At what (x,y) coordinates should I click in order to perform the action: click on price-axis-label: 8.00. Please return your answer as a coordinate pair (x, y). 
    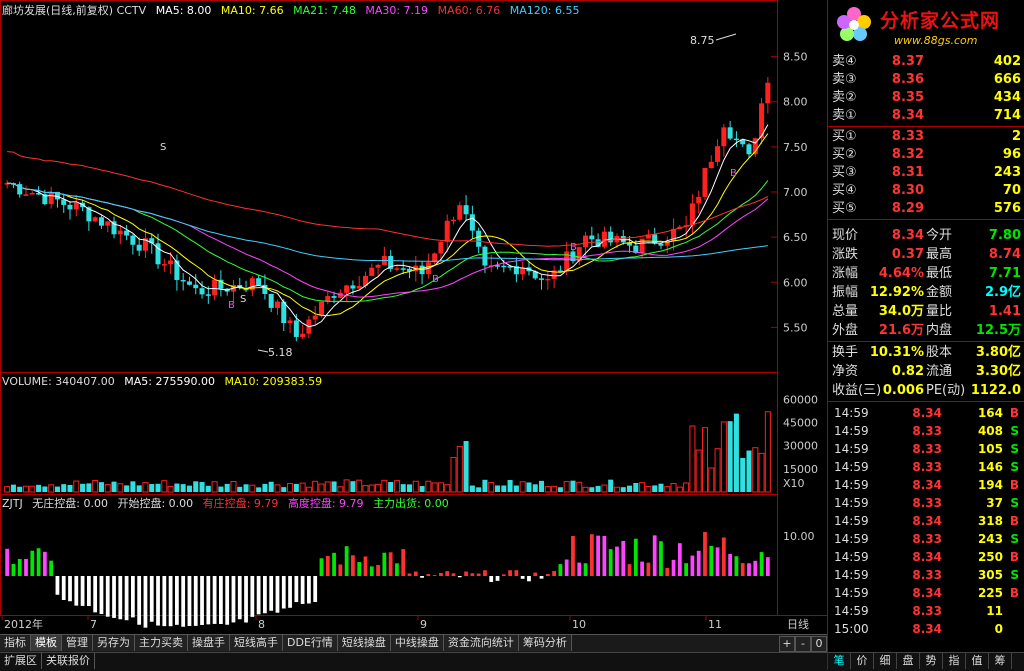
    Looking at the image, I should click on (795, 102).